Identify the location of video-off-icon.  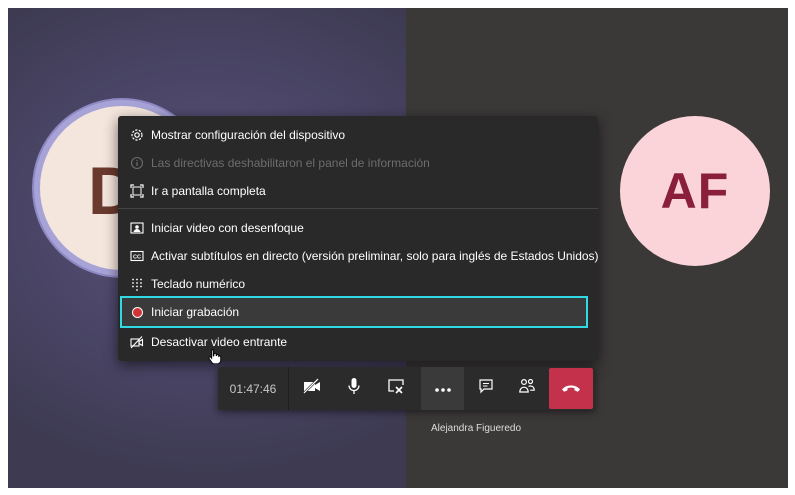
(137, 342).